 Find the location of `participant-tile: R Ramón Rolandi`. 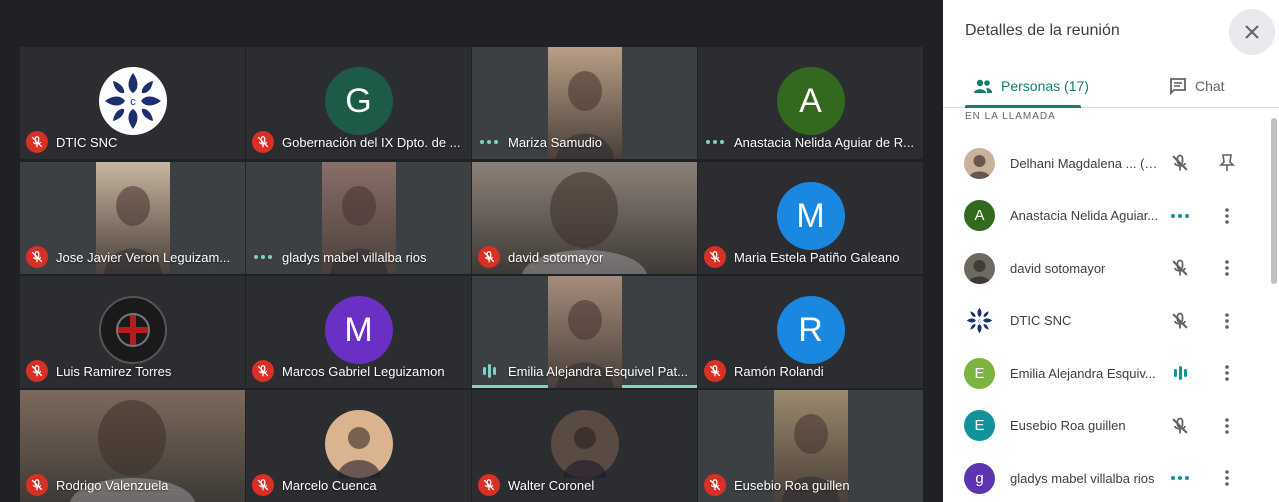

participant-tile: R Ramón Rolandi is located at coordinates (810, 332).